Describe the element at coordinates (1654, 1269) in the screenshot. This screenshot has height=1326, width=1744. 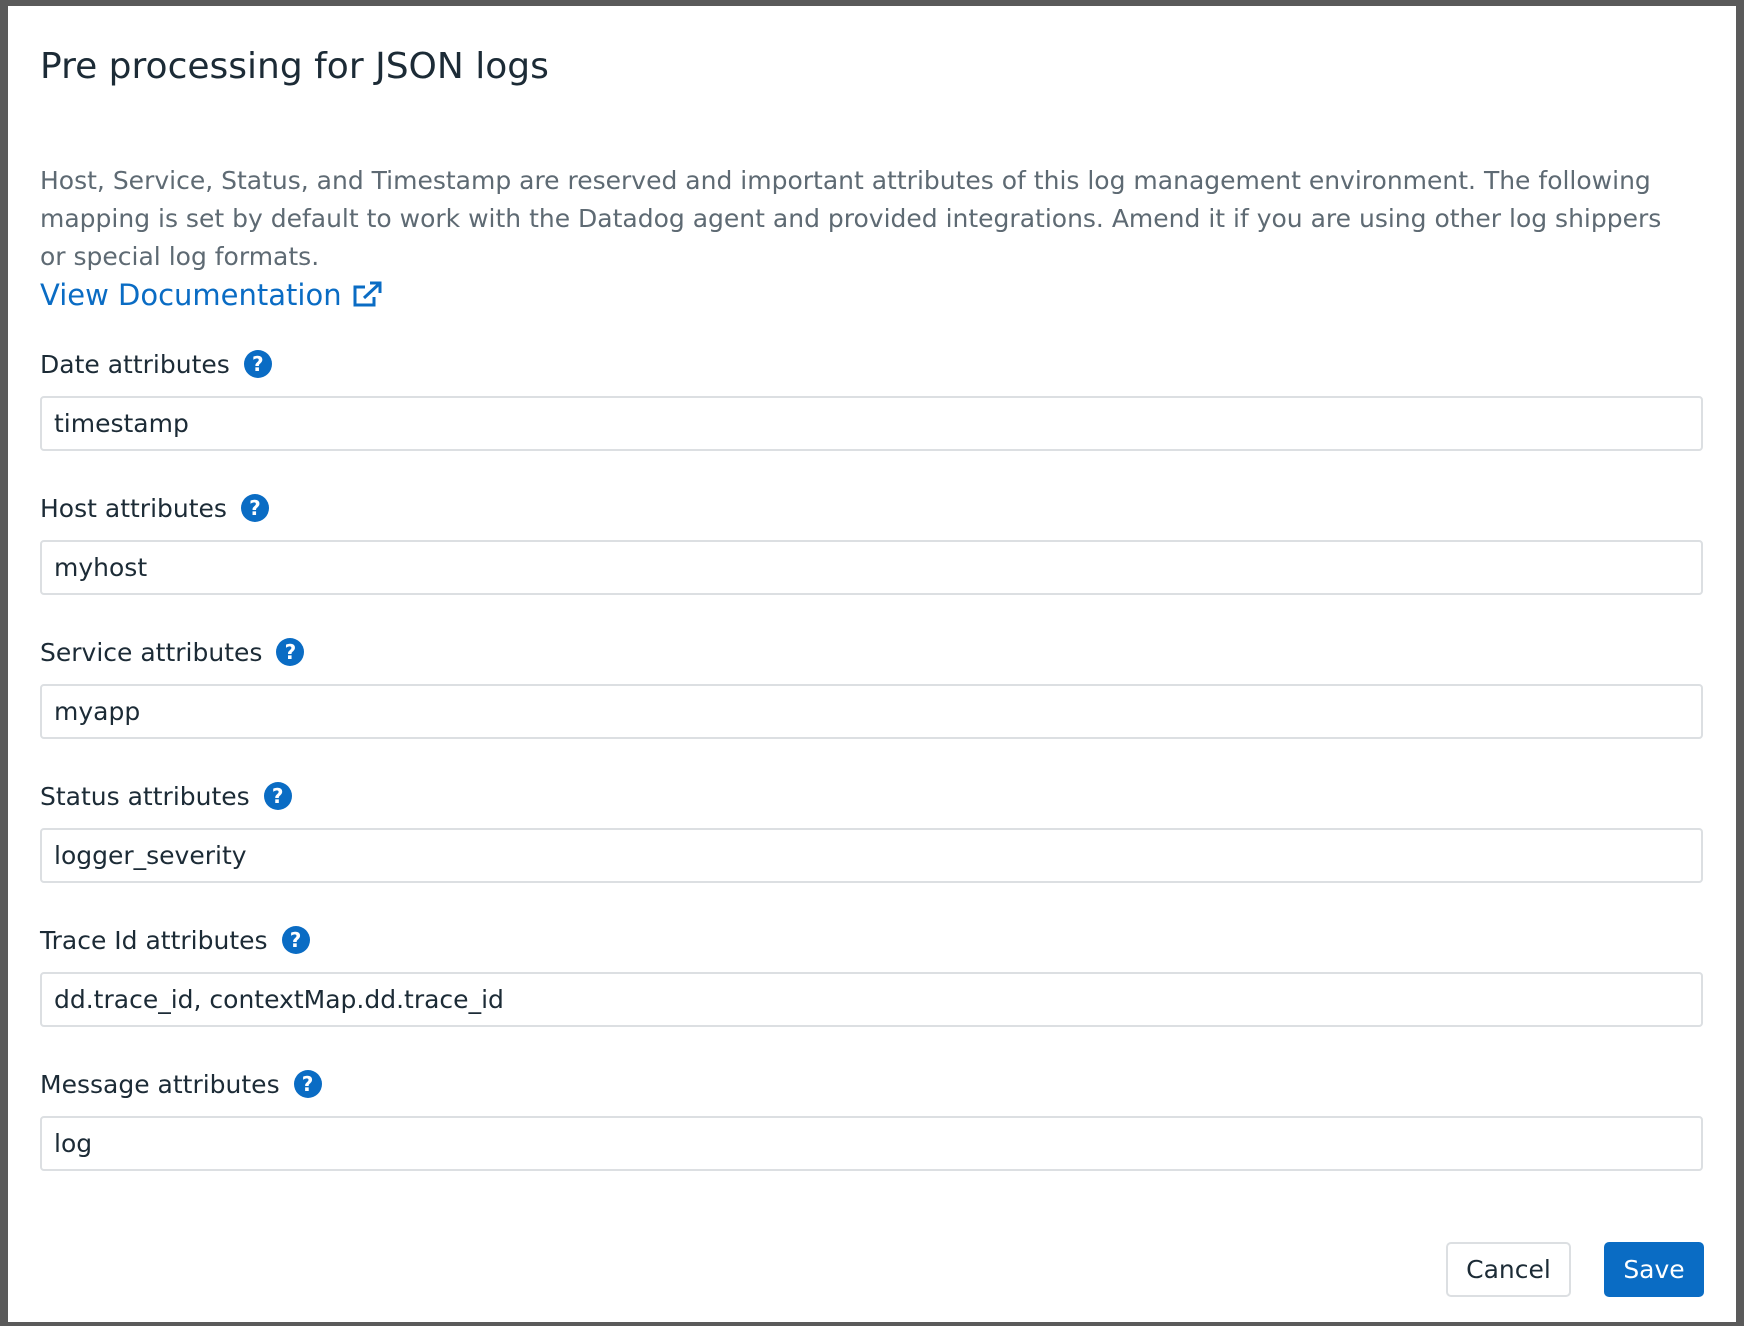
I see `save-button: Save` at that location.